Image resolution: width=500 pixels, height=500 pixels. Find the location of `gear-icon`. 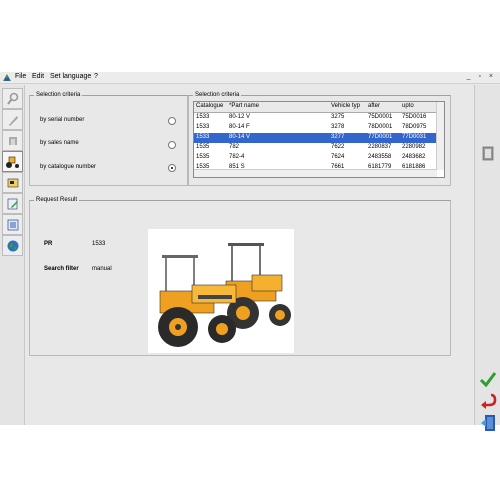

gear-icon is located at coordinates (12, 140).